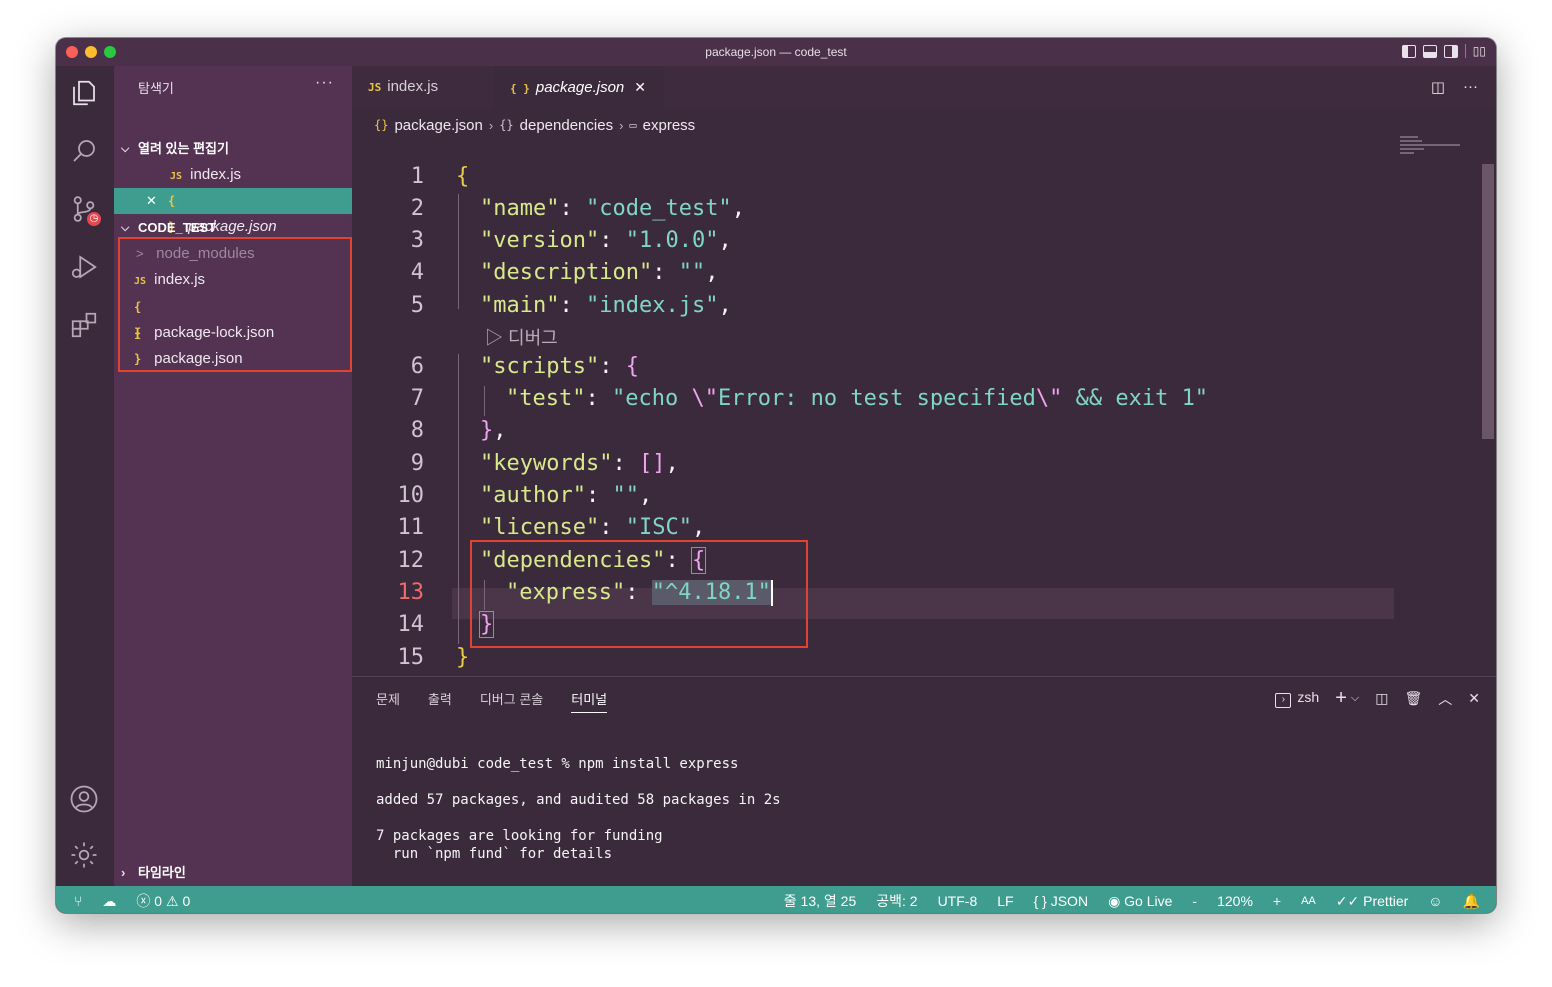 The height and width of the screenshot is (987, 1552). Describe the element at coordinates (1429, 51) in the screenshot. I see `toggle-panel-icon` at that location.